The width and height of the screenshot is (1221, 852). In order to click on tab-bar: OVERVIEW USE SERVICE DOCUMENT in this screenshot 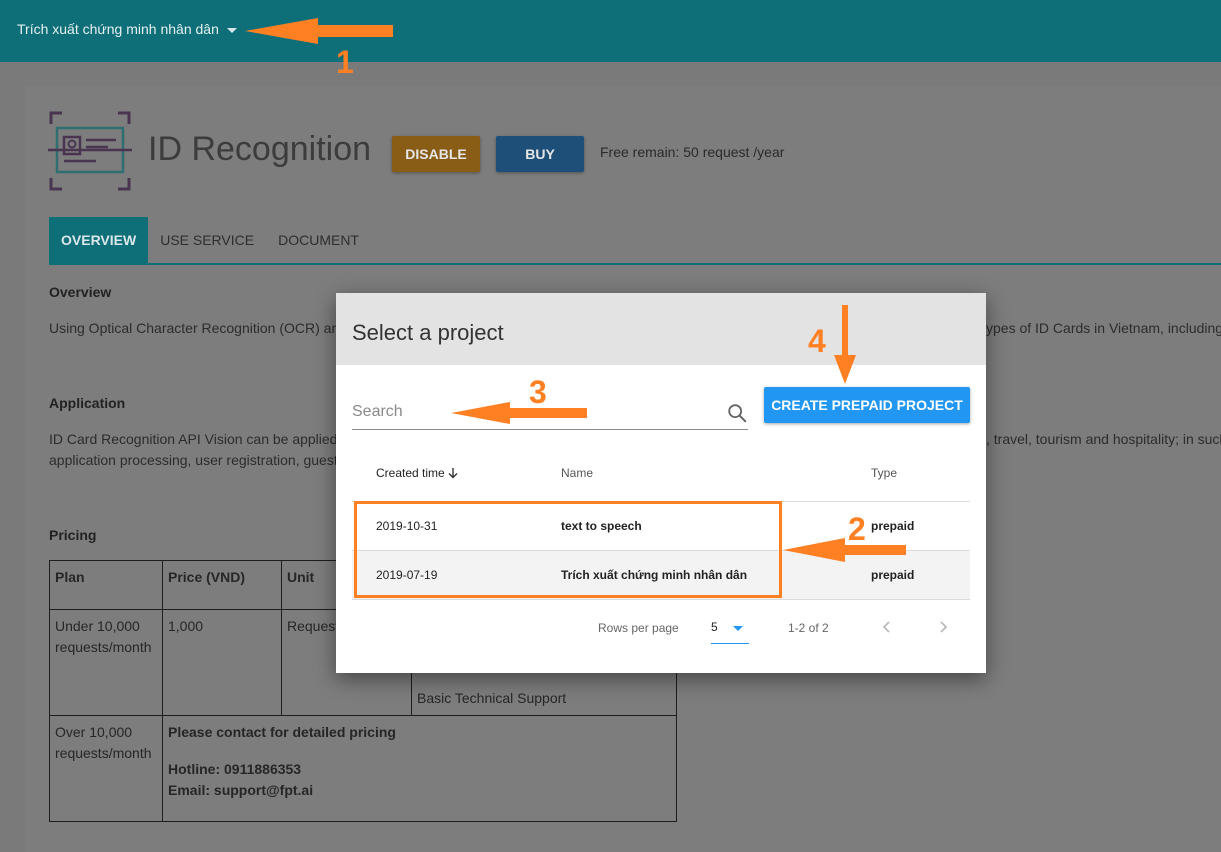, I will do `click(210, 240)`.